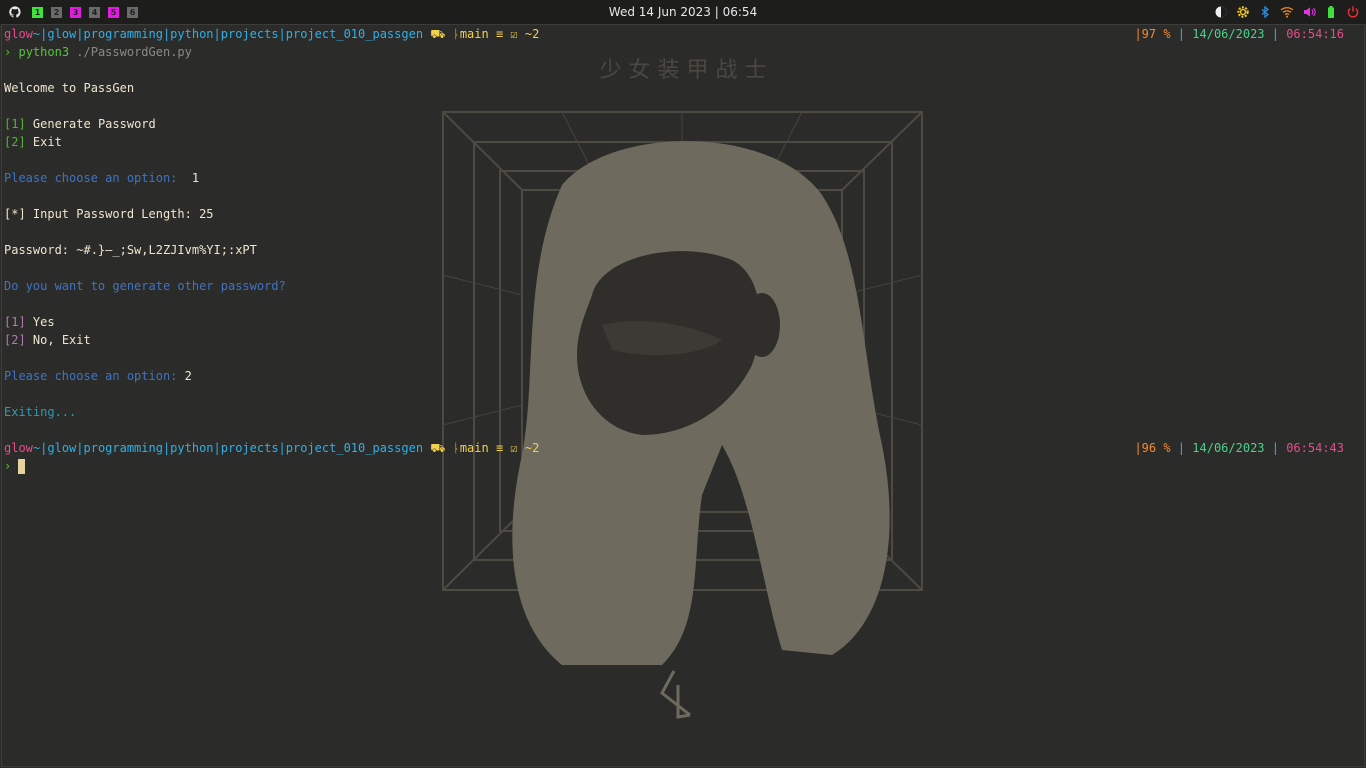 This screenshot has width=1366, height=768. I want to click on prompt-right-status: |97 % | 14/06/2023 | 06:54:16, so click(1239, 34).